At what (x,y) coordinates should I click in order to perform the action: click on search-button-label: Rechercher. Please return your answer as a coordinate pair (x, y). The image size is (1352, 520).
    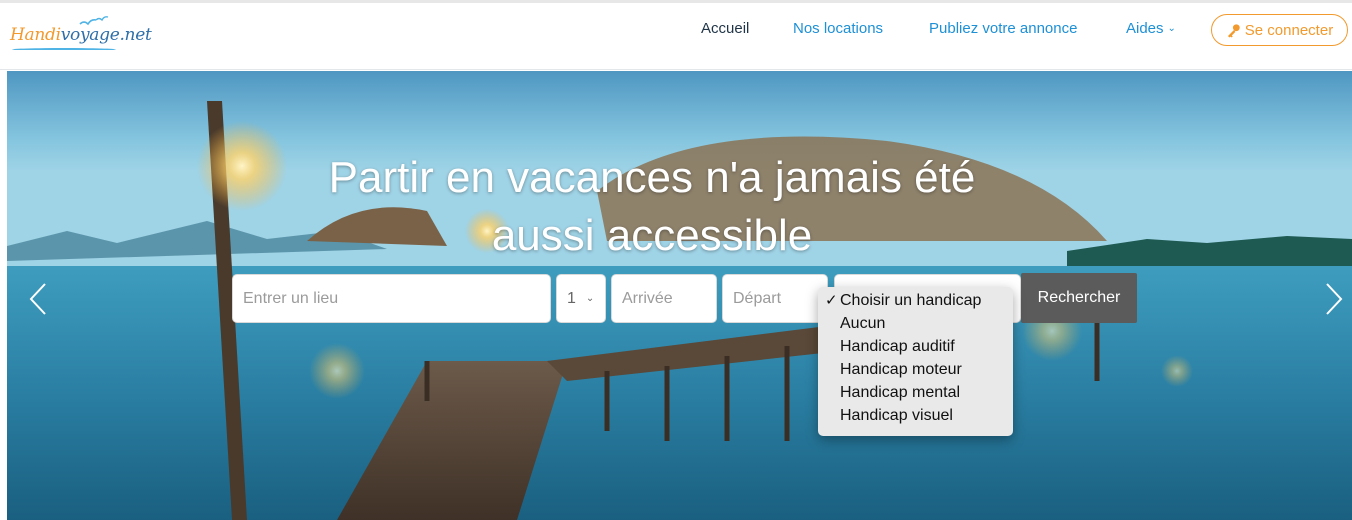
    Looking at the image, I should click on (1079, 297).